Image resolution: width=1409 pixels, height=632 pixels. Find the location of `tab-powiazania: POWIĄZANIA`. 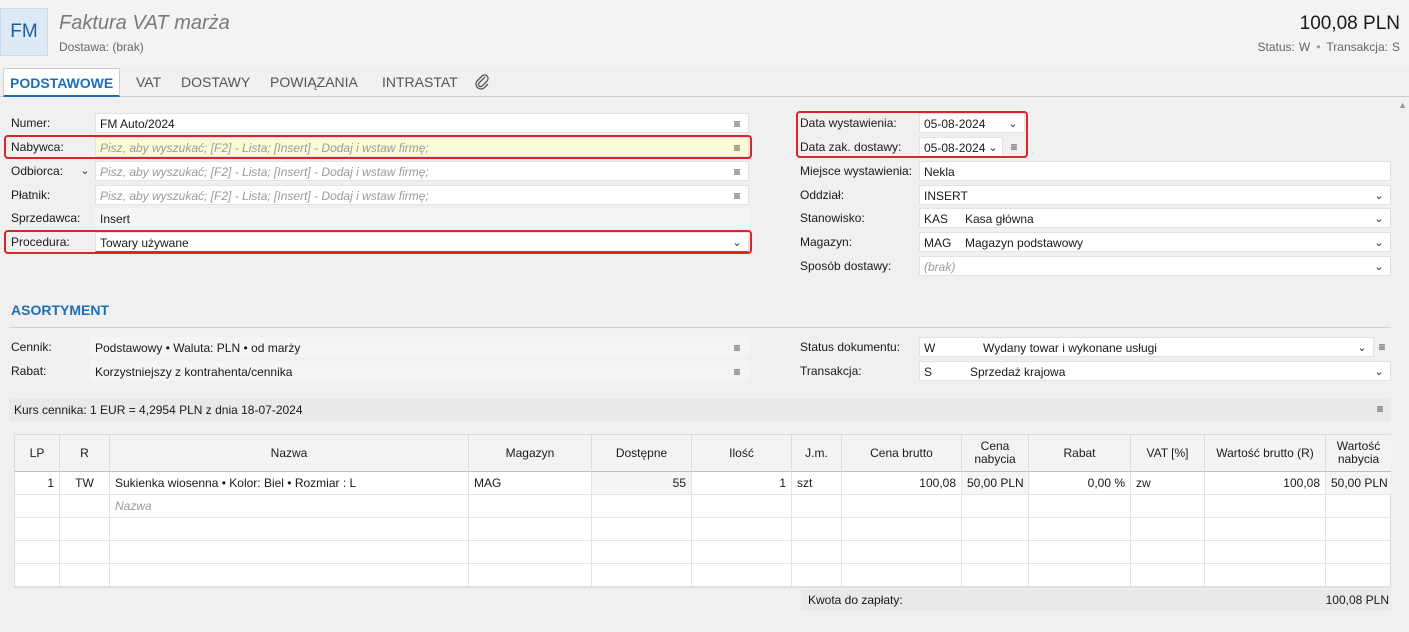

tab-powiazania: POWIĄZANIA is located at coordinates (314, 82).